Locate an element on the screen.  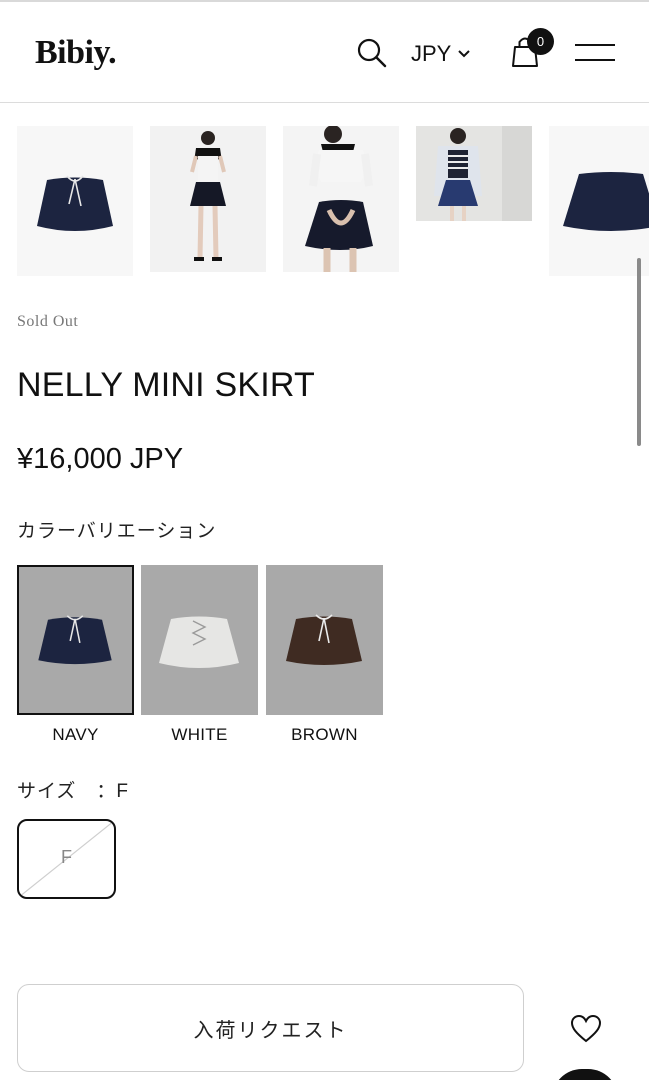
brand-logo: Bibiy. is located at coordinates (76, 53).